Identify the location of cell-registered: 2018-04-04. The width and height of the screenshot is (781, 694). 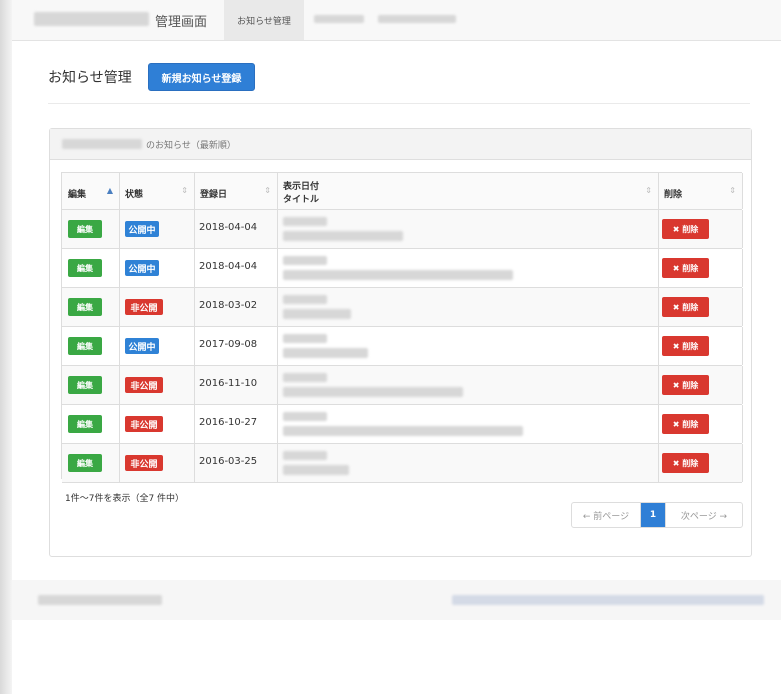
(236, 268).